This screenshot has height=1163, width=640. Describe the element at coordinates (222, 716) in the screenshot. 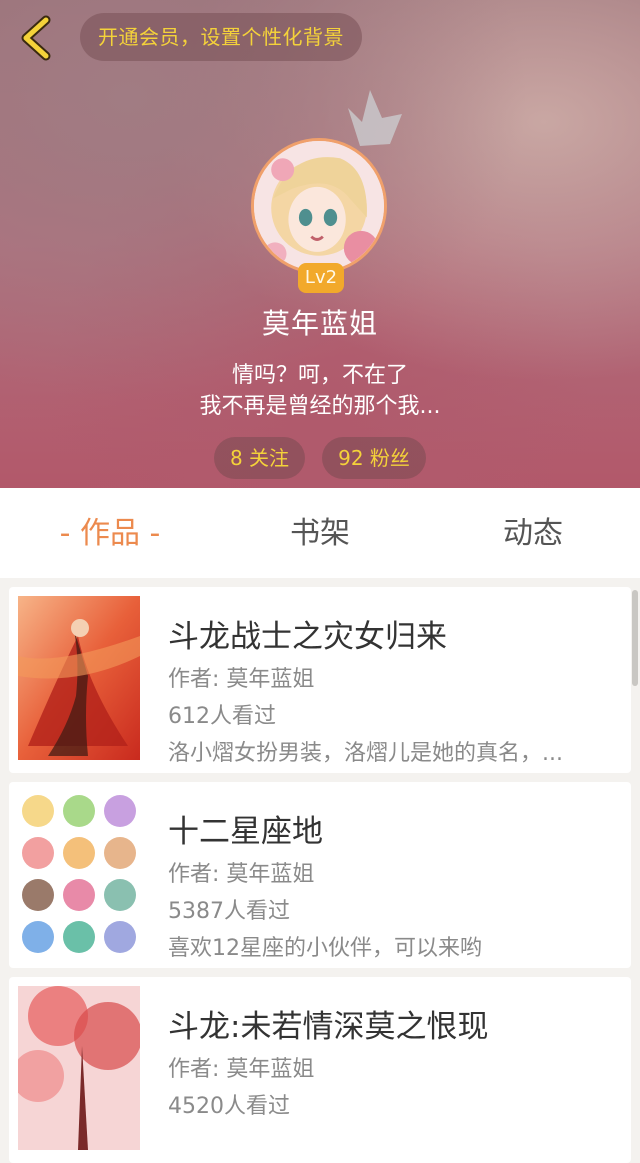

I see `book-views: 612人看过` at that location.